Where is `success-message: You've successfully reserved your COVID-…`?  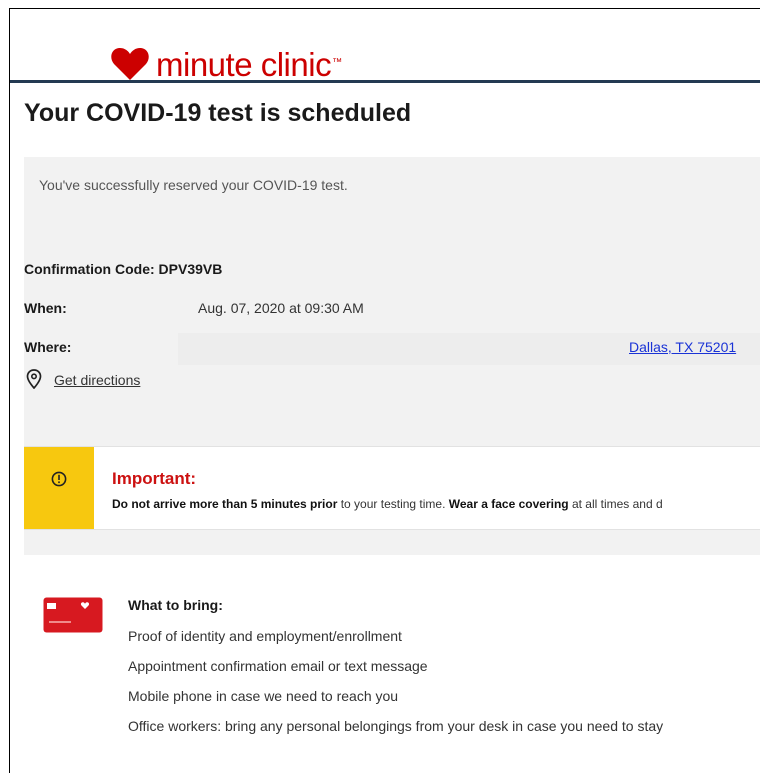 success-message: You've successfully reserved your COVID-… is located at coordinates (193, 185).